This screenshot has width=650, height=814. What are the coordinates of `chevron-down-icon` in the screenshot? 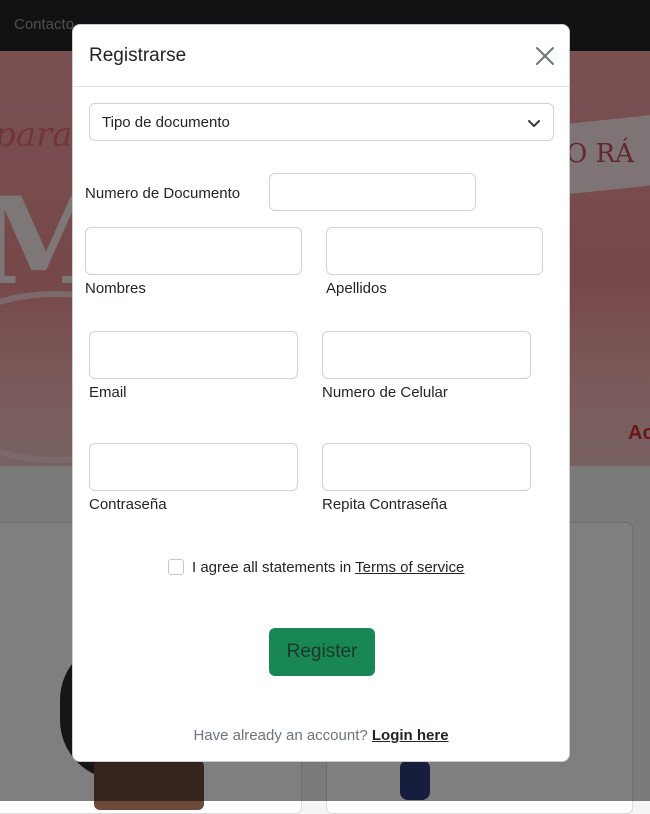 It's located at (534, 125).